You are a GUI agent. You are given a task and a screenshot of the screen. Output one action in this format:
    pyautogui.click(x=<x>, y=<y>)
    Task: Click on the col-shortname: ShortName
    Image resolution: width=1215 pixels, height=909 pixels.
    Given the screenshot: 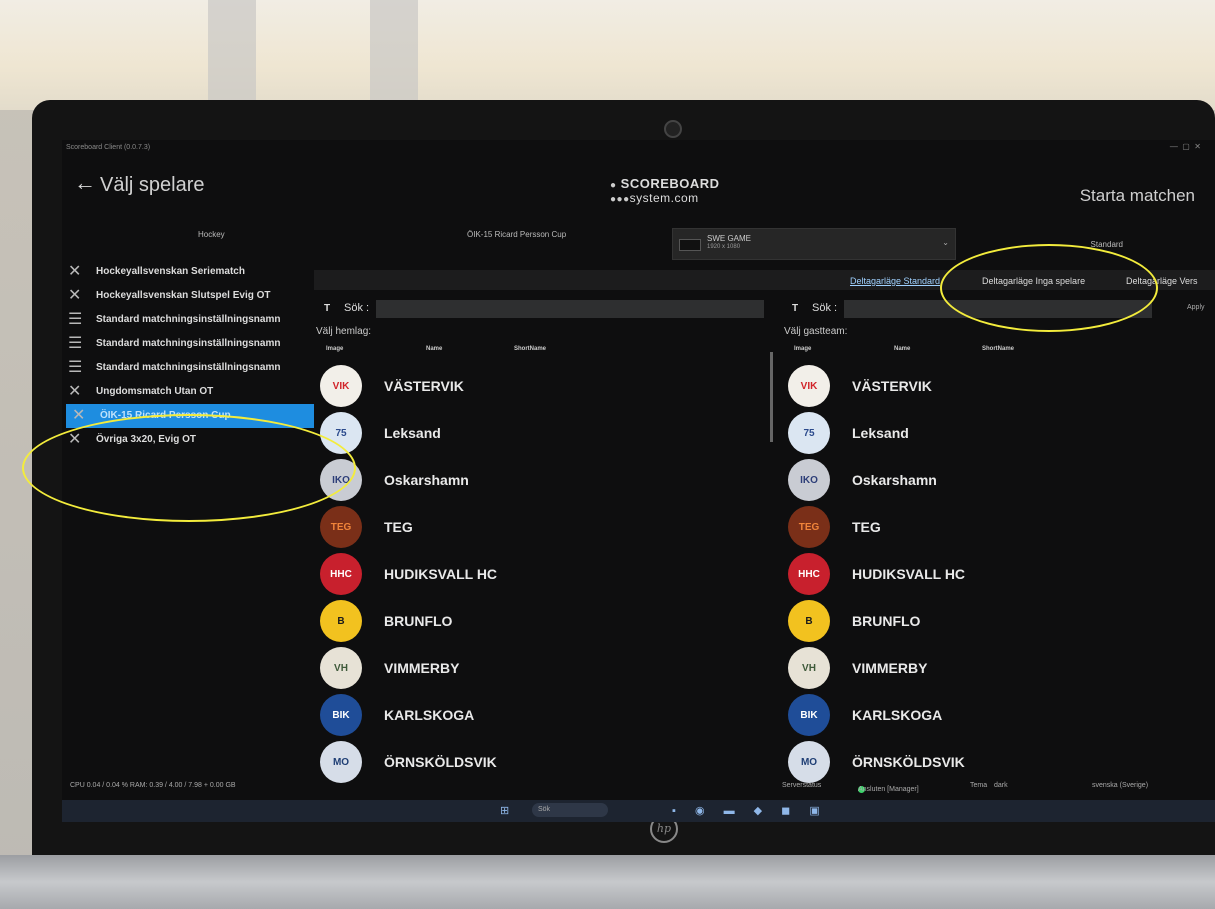 What is the action you would take?
    pyautogui.click(x=998, y=349)
    